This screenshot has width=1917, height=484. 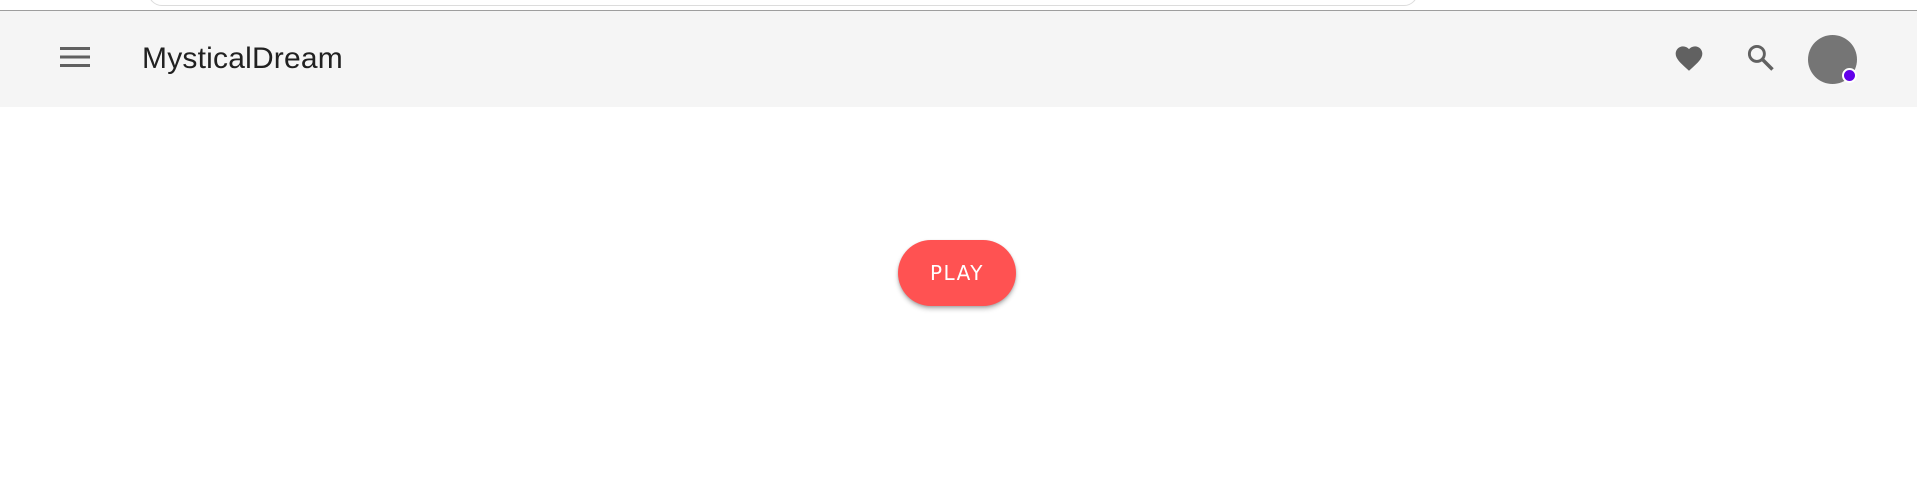 I want to click on app-title: MysticalDream, so click(x=242, y=58).